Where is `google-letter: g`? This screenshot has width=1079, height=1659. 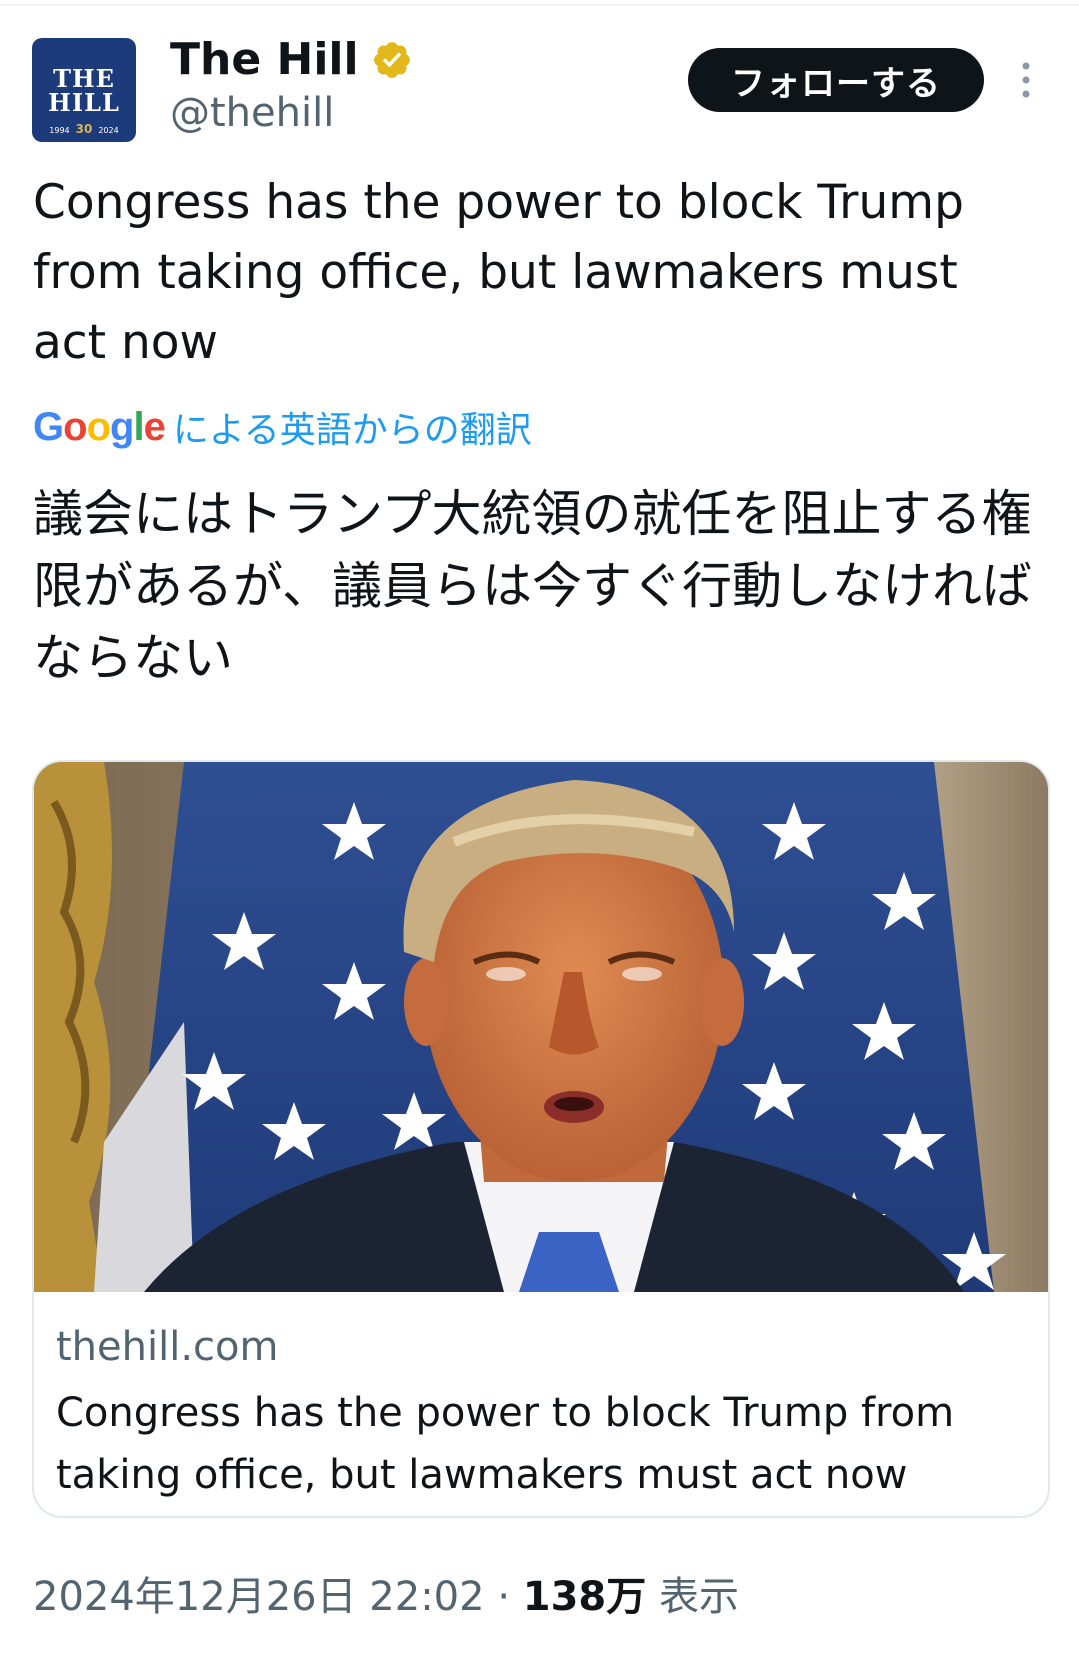
google-letter: g is located at coordinates (122, 426).